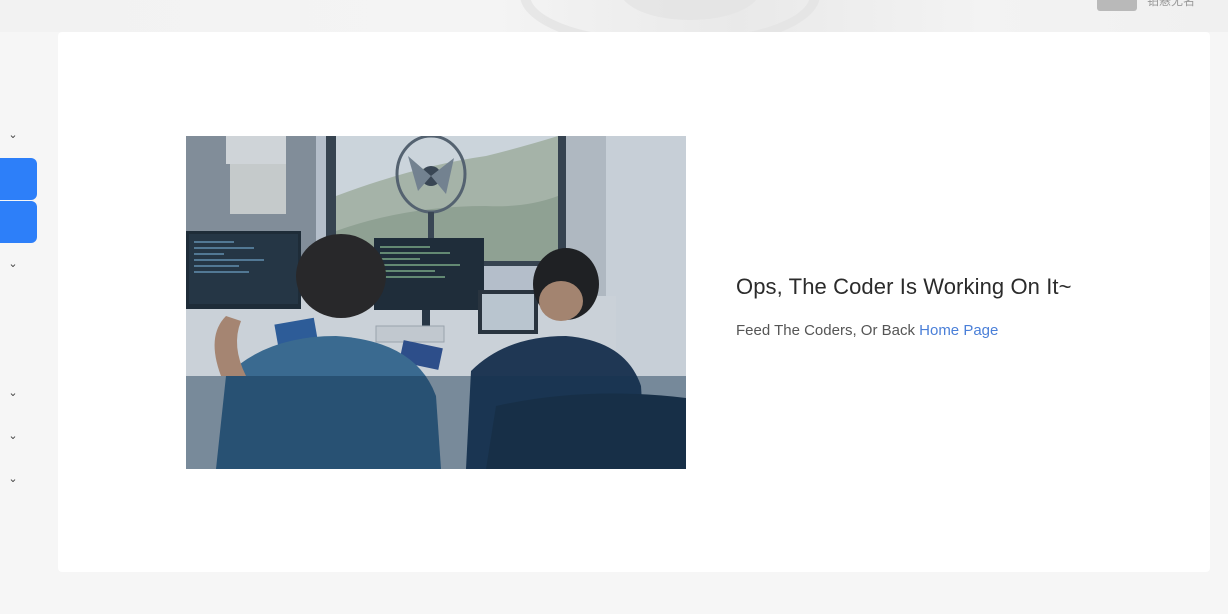  Describe the element at coordinates (20, 323) in the screenshot. I see `sidebar: ⌄ ⌄ ⌄ ⌄ ⌄` at that location.